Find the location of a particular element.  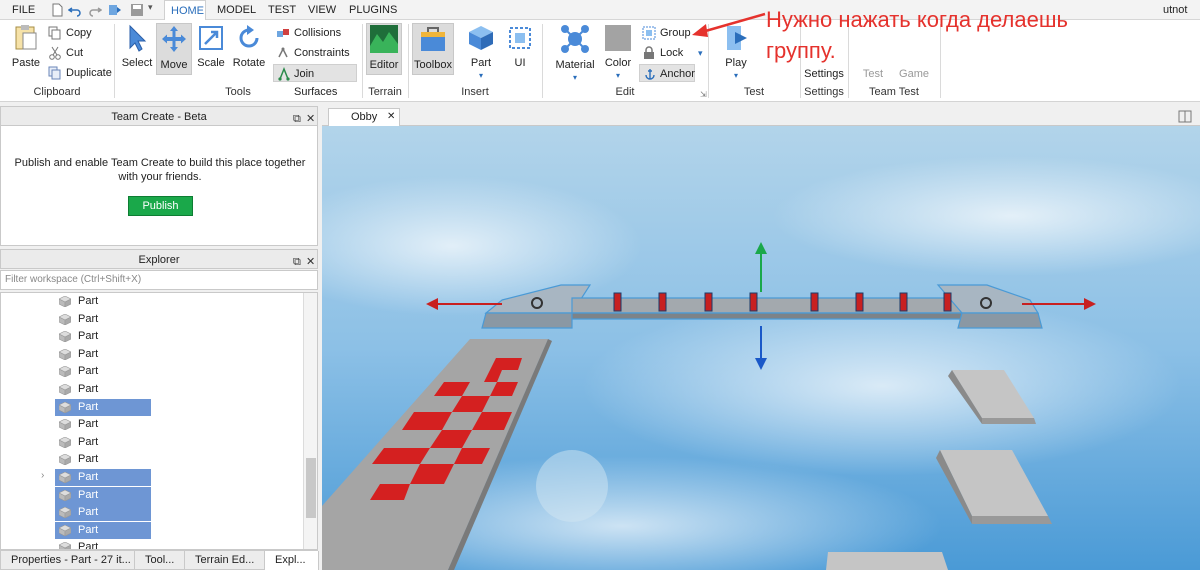

tab-model: MODEL is located at coordinates (236, 10).